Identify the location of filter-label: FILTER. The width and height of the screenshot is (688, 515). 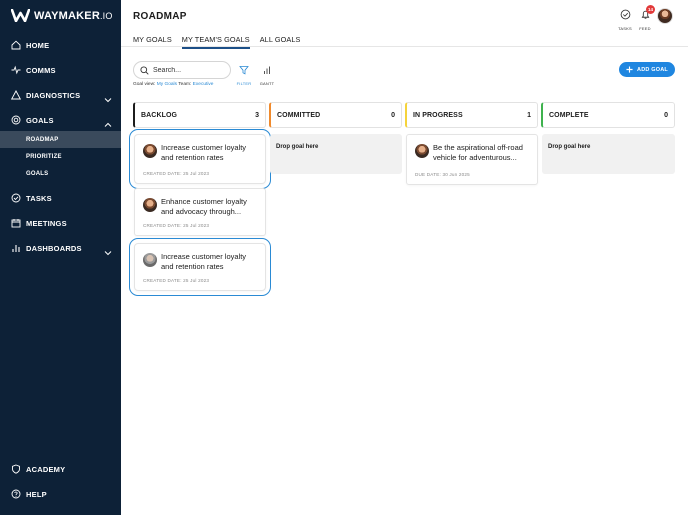
(244, 83).